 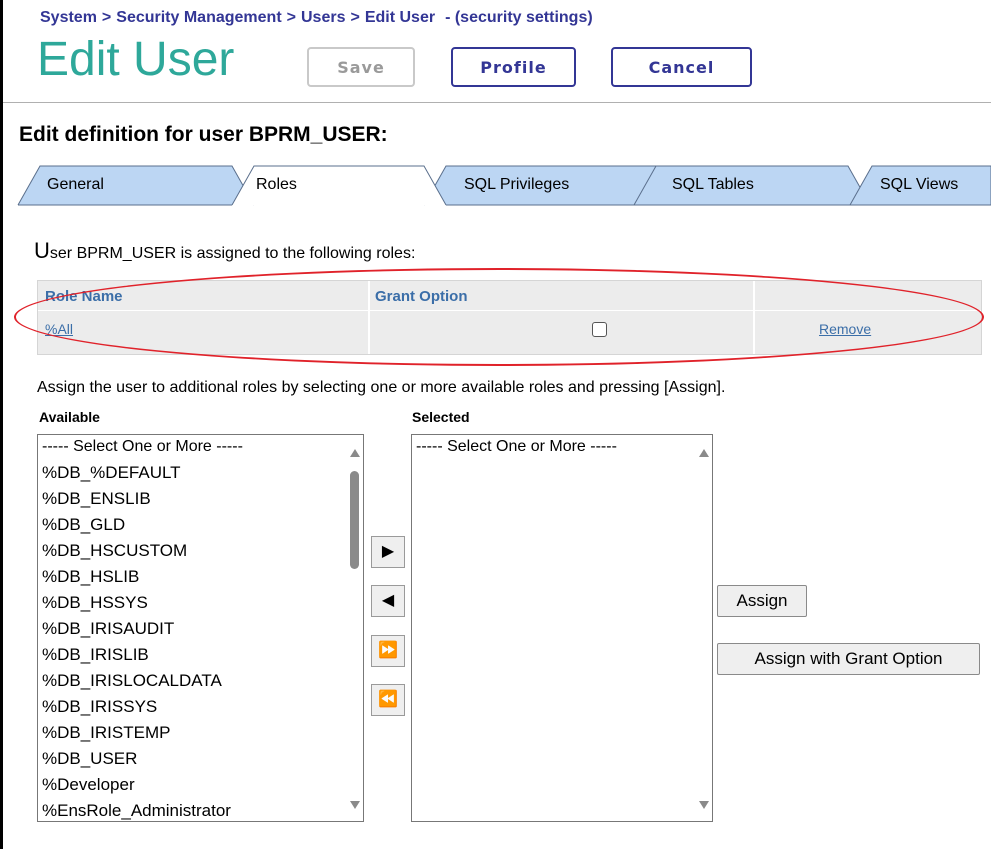 I want to click on list-item: %DB_USER, so click(x=200, y=760).